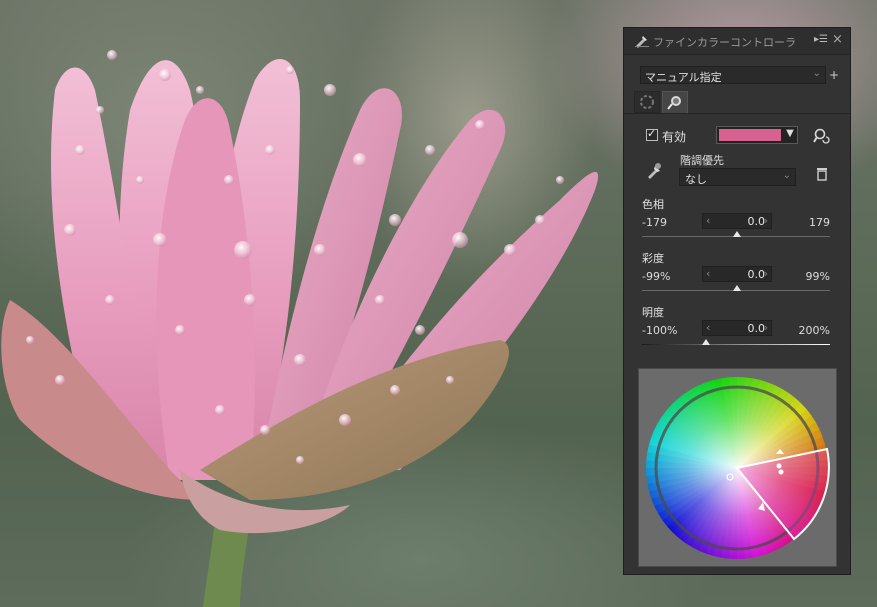 The height and width of the screenshot is (607, 877). What do you see at coordinates (817, 276) in the screenshot?
I see `saturation-max: 99%` at bounding box center [817, 276].